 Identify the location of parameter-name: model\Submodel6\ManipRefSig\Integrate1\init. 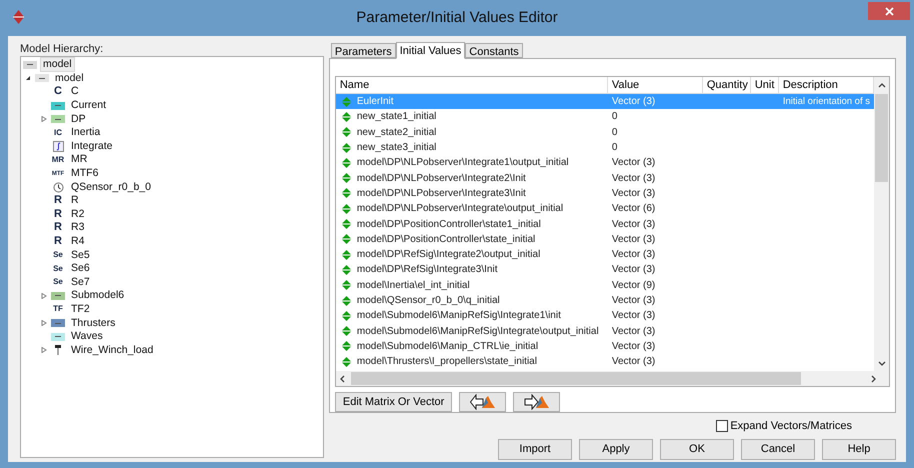
(458, 316).